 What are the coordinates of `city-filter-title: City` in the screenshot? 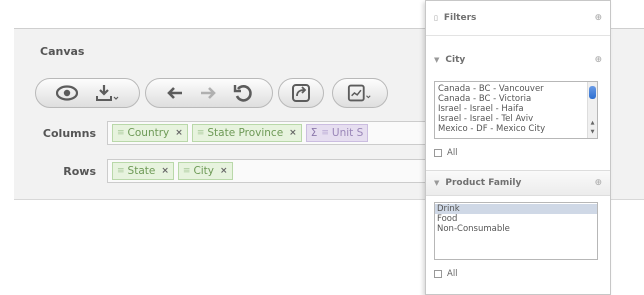 It's located at (455, 60).